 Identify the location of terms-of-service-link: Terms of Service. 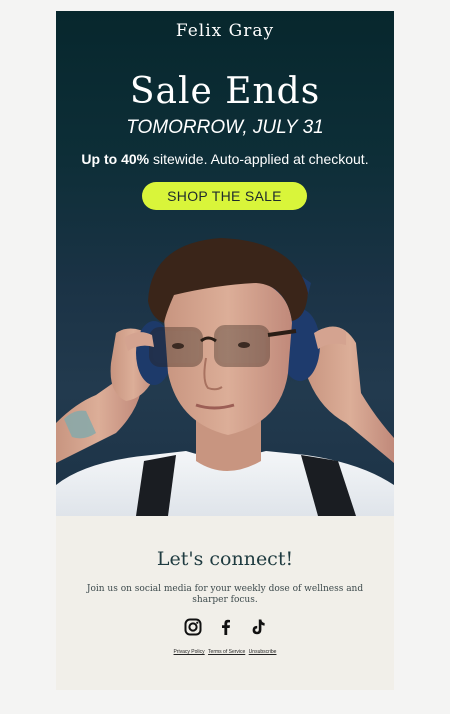
(226, 652).